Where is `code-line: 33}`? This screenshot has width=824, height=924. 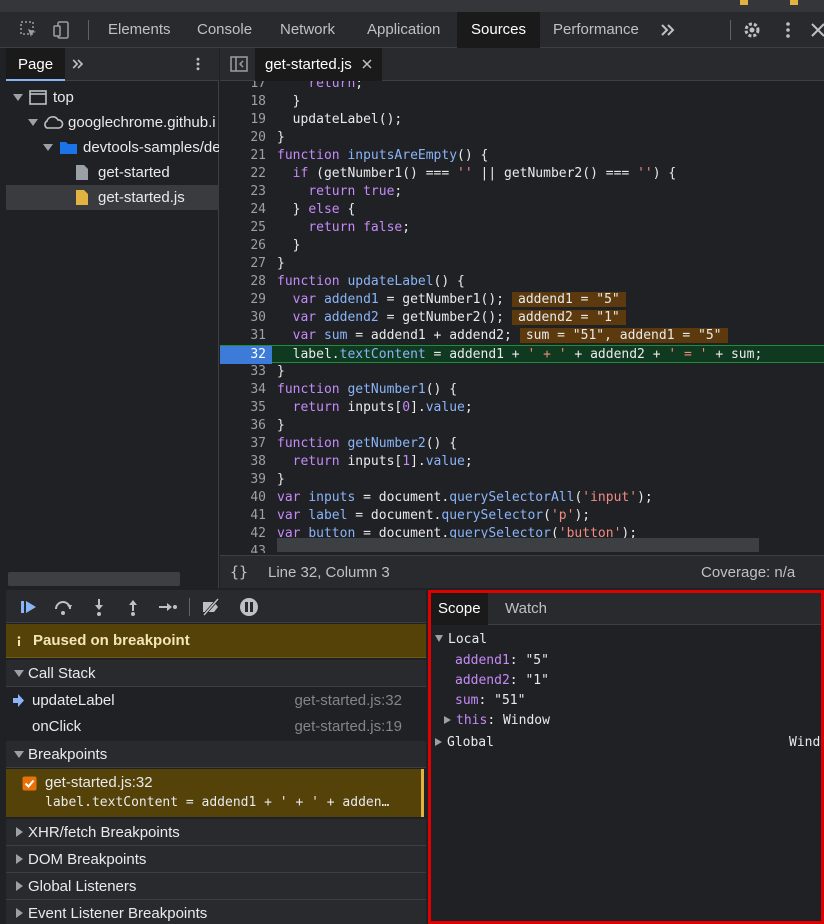 code-line: 33} is located at coordinates (522, 372).